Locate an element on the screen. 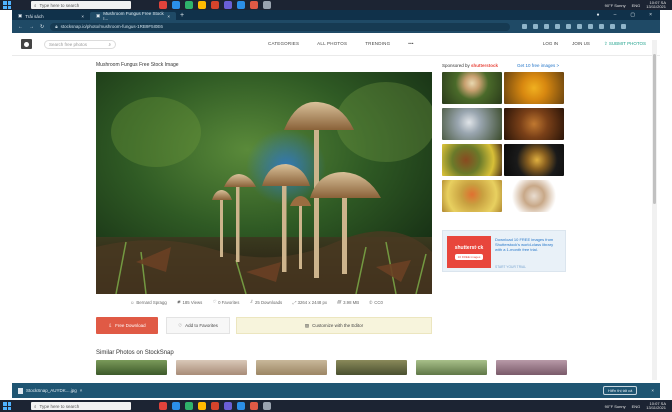 This screenshot has height=412, width=672. chevron-up-icon: ˄ is located at coordinates (81, 390).